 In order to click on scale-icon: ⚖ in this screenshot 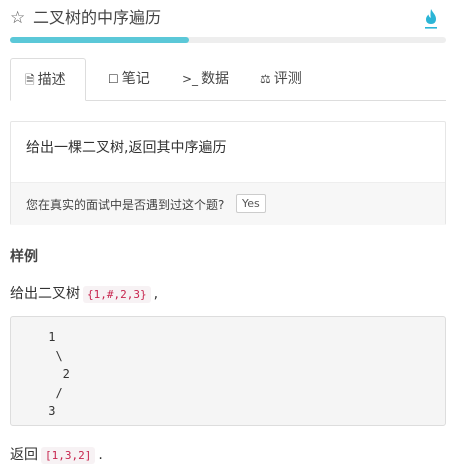, I will do `click(265, 79)`.